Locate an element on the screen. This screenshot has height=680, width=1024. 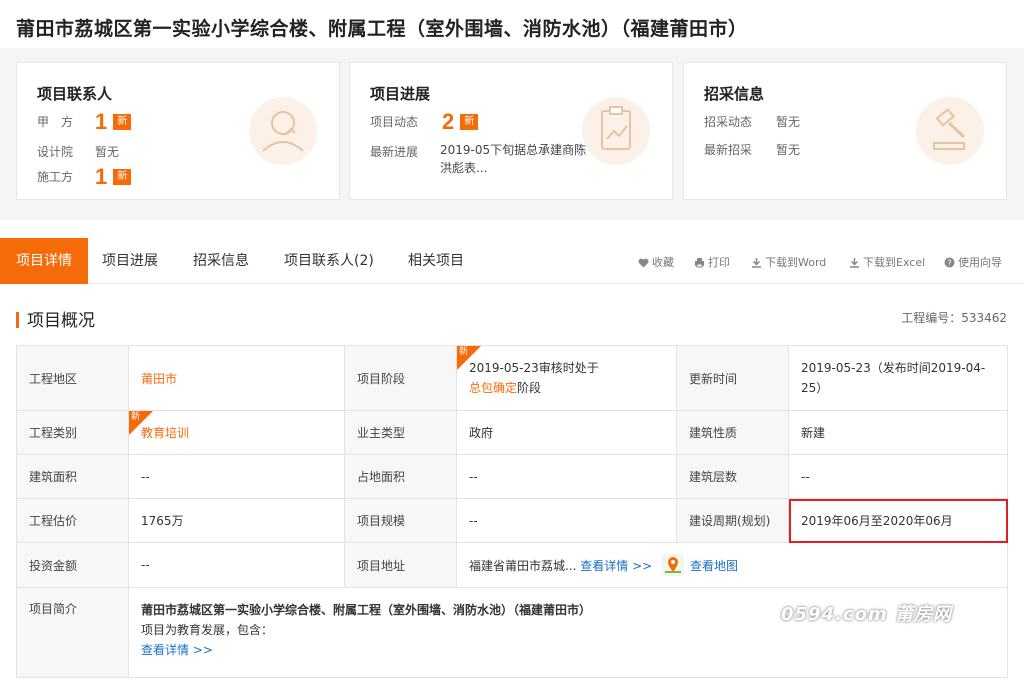
procurement-card: 招采信息 招采动态 暂无 最新招采 暂无 is located at coordinates (845, 131).